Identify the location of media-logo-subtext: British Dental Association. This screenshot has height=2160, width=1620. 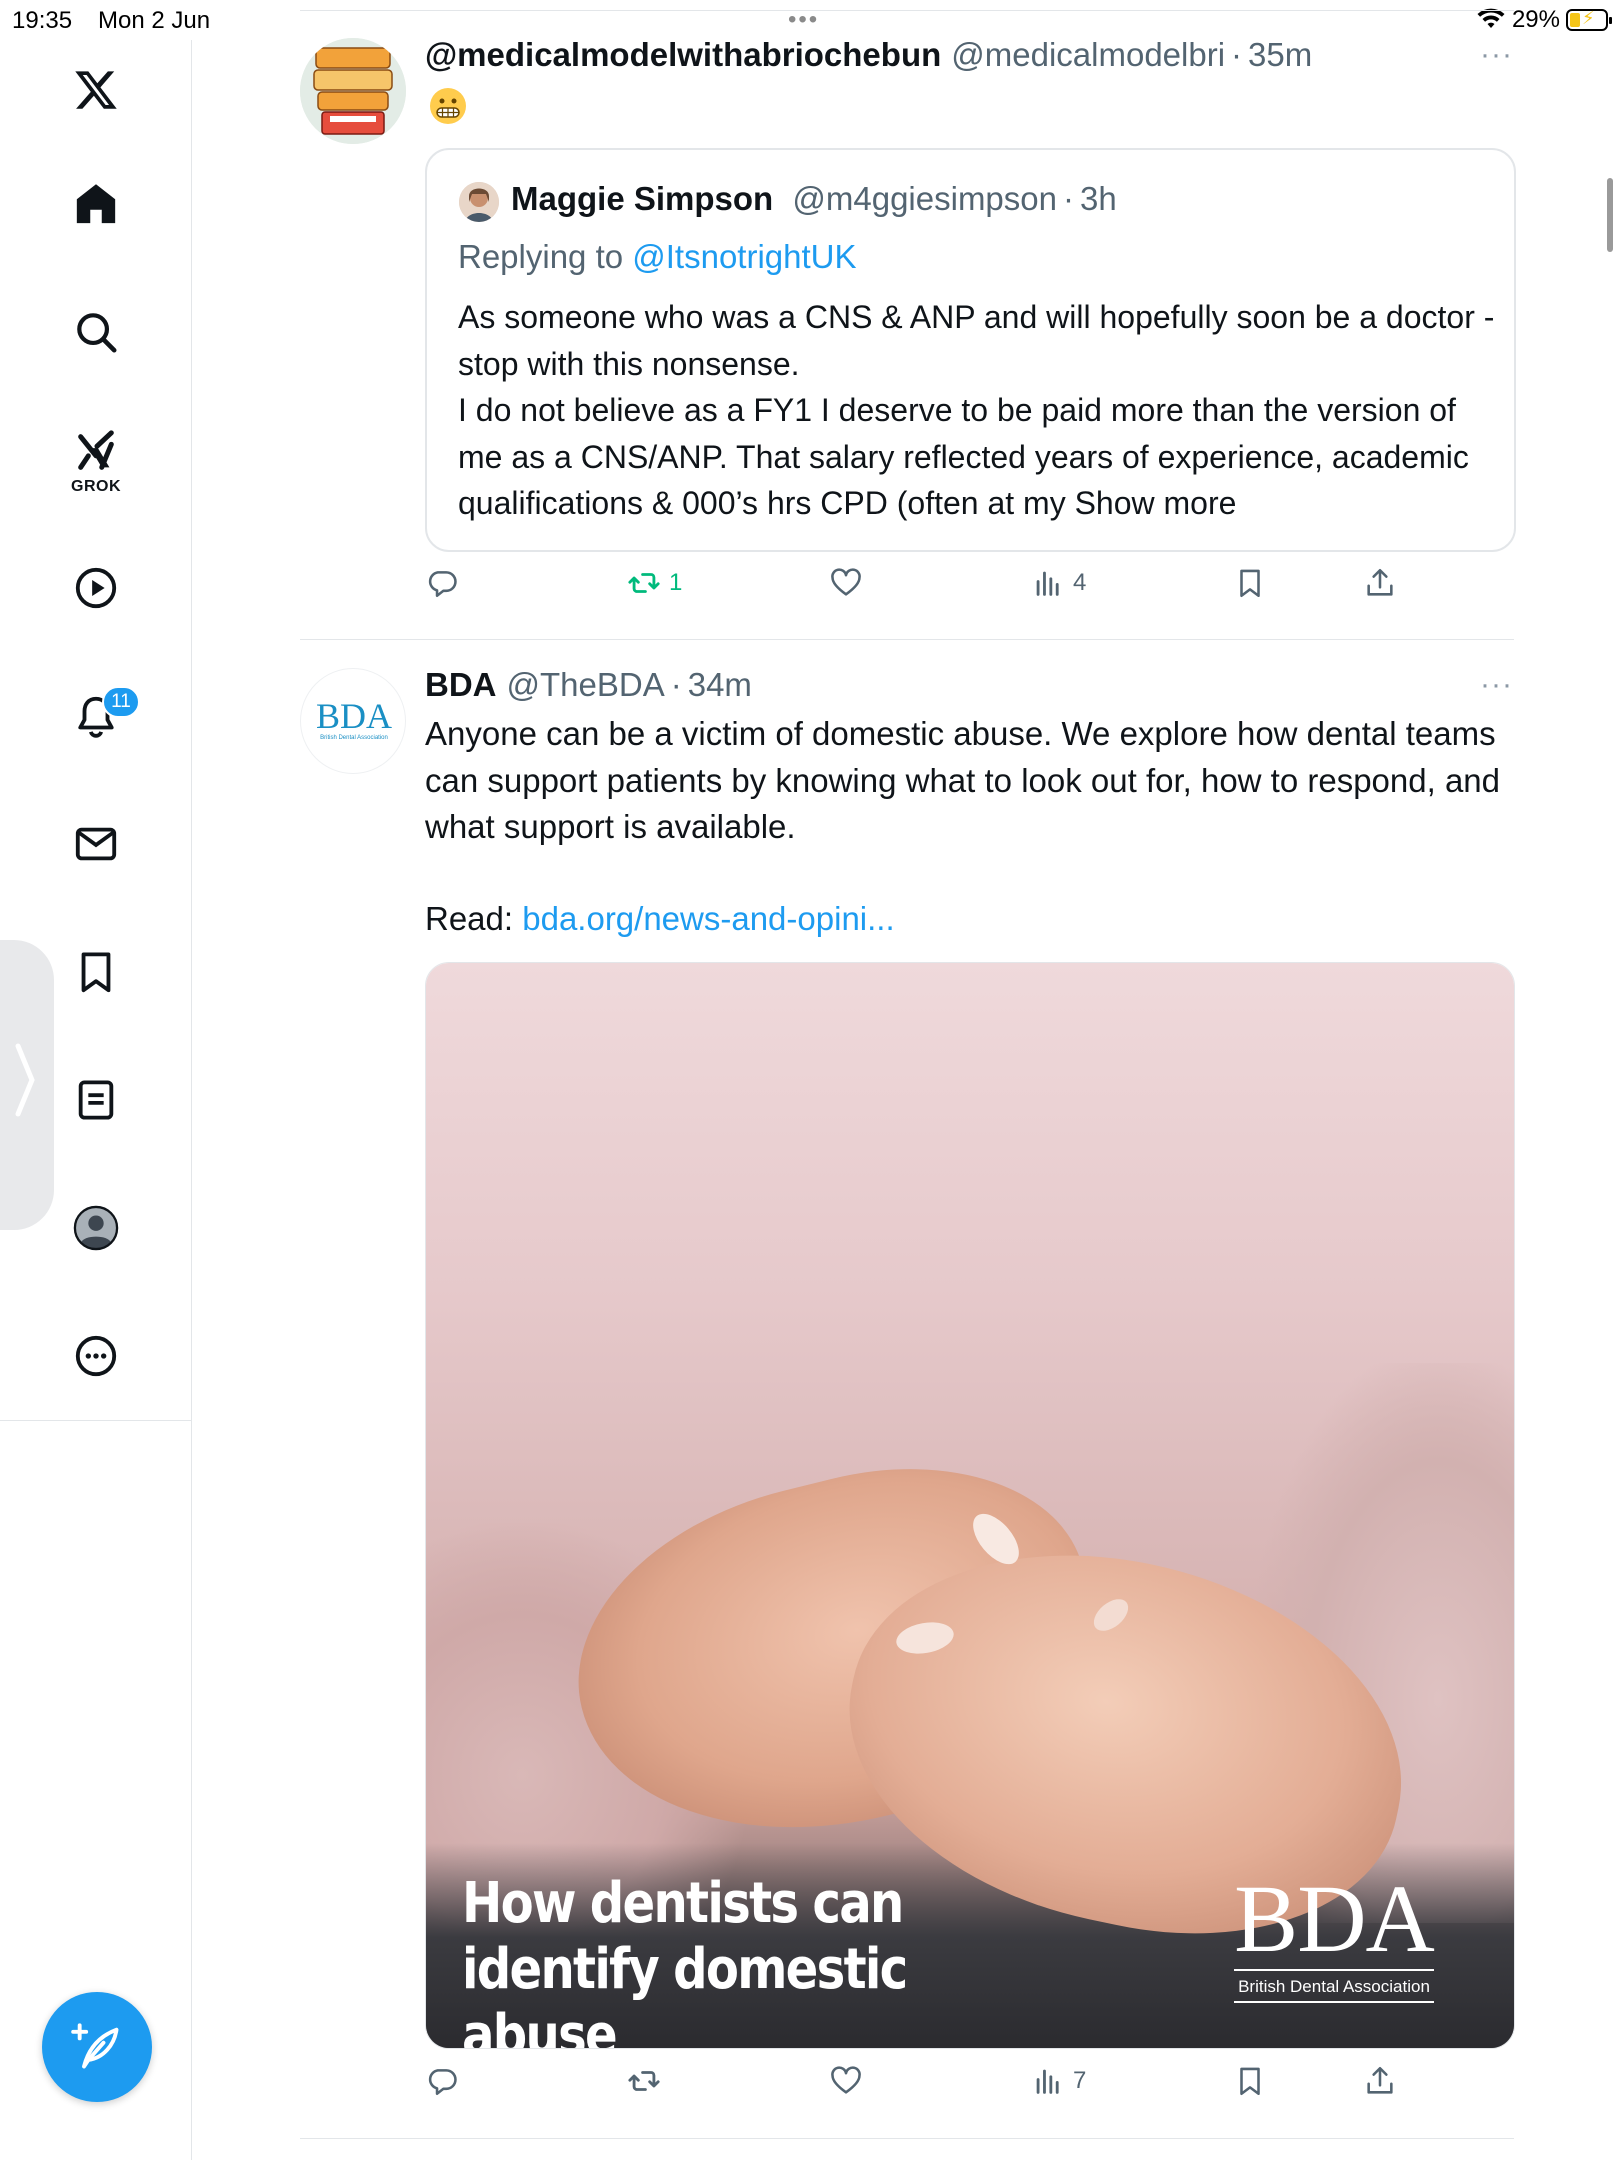
(1334, 1986).